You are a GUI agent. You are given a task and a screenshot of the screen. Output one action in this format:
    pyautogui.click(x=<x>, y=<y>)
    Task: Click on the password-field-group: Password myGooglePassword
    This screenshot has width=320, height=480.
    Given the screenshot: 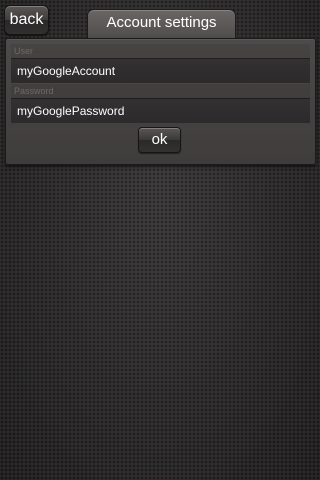 What is the action you would take?
    pyautogui.click(x=160, y=103)
    